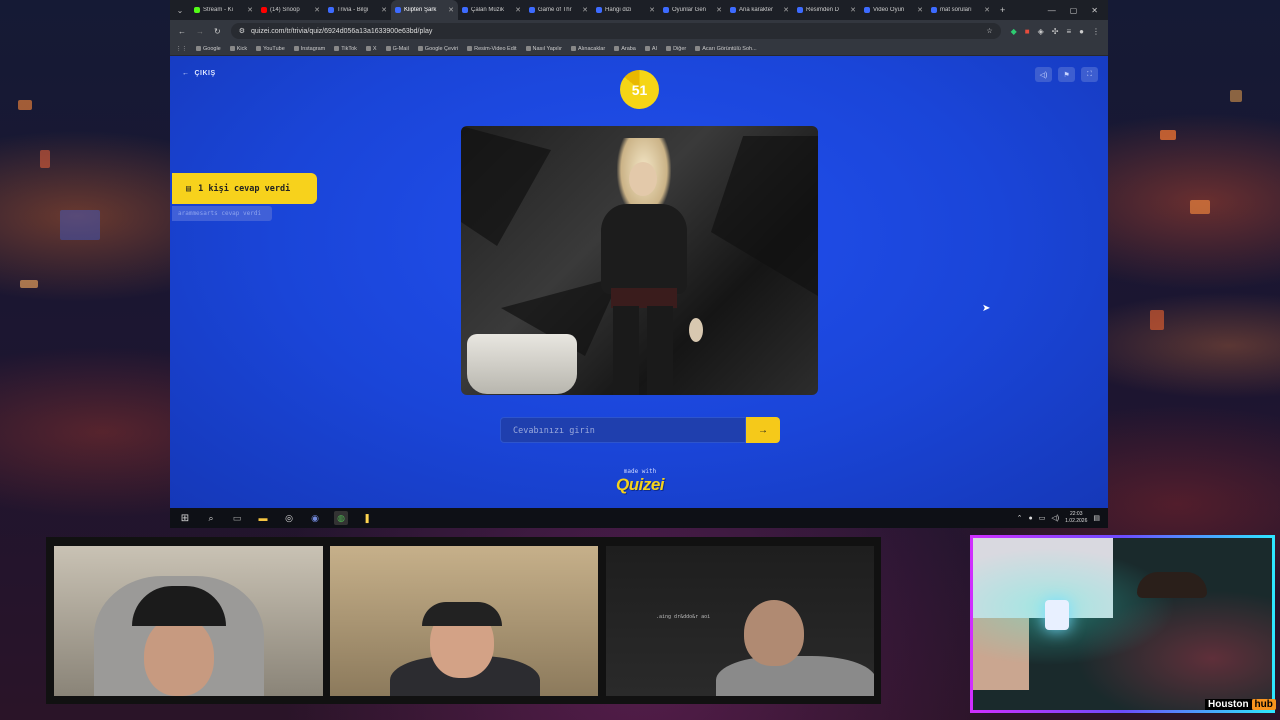 Image resolution: width=1280 pixels, height=720 pixels. I want to click on task-view-icon: ▭, so click(237, 518).